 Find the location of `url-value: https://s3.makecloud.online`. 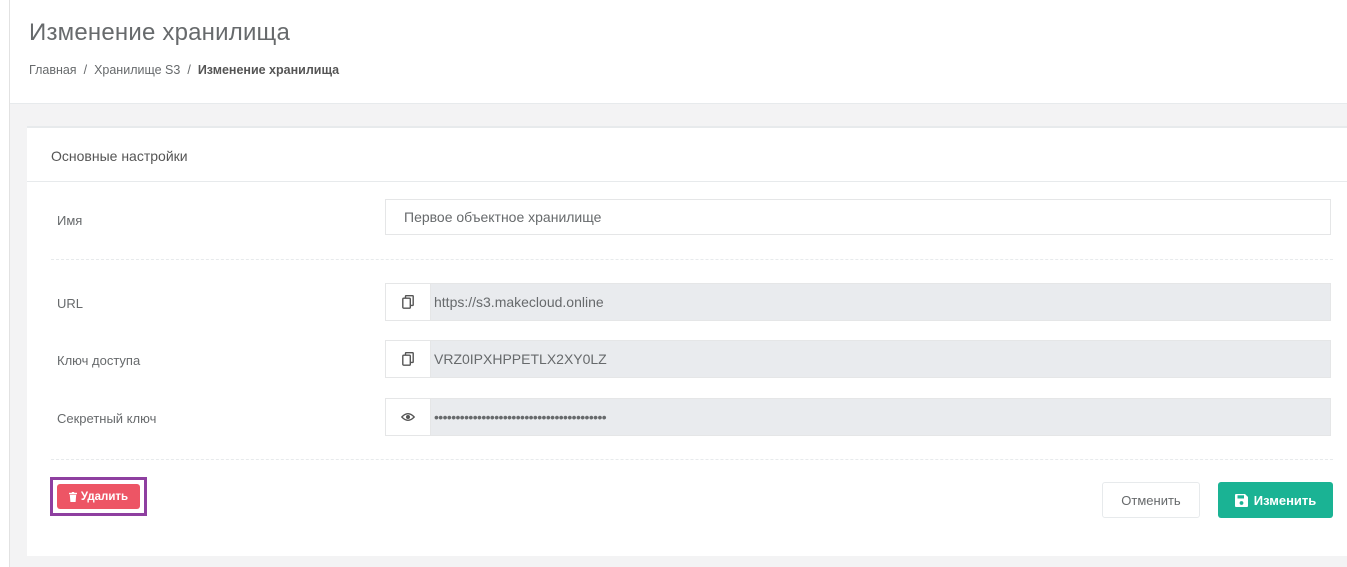

url-value: https://s3.makecloud.online is located at coordinates (880, 302).